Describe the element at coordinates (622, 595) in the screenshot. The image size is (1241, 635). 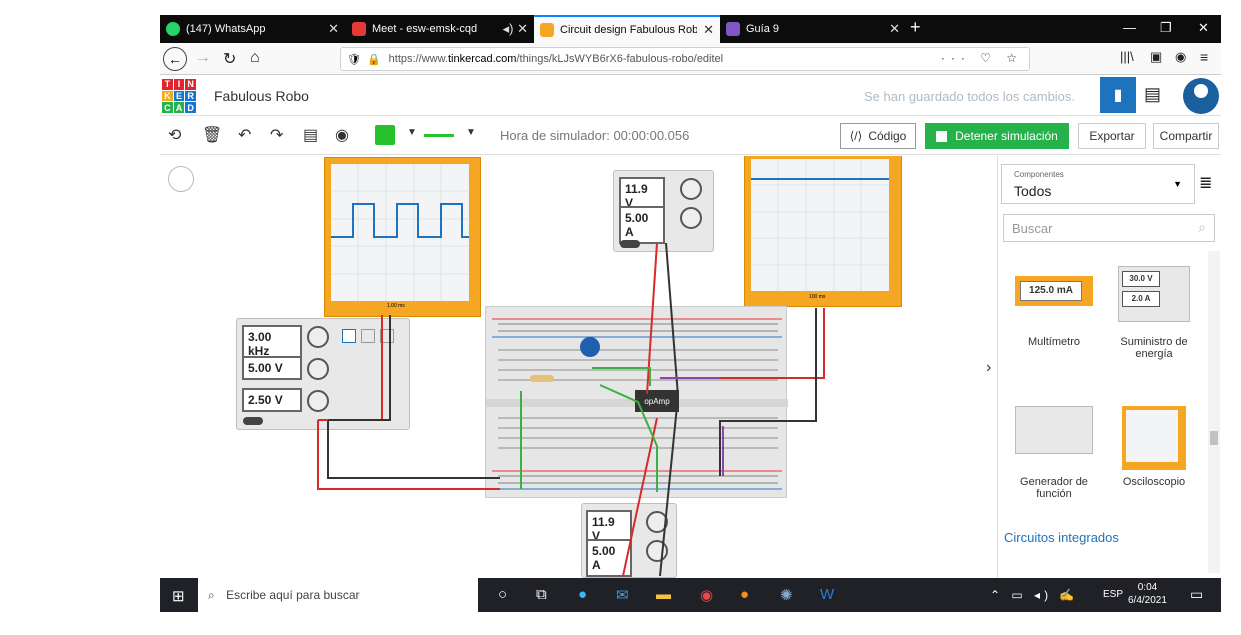
I see `mail-icon: ✉` at that location.